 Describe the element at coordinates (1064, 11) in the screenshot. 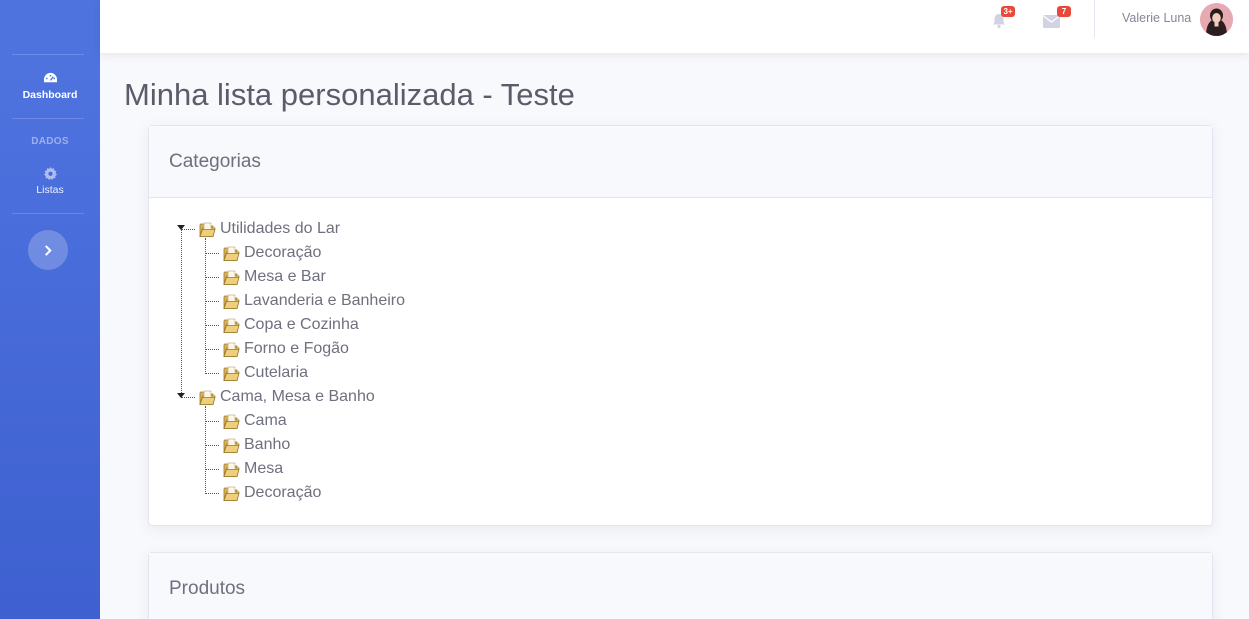

I see `messages-count-badge: 7` at that location.